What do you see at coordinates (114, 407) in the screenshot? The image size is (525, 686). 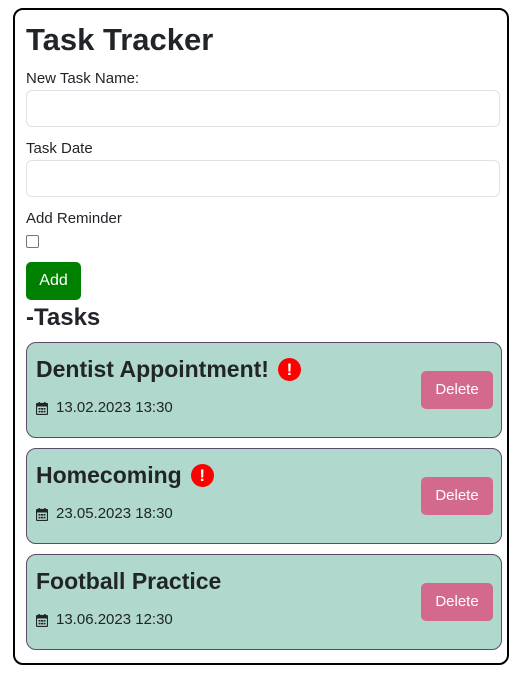 I see `task-date: 13.02.2023 13:30` at bounding box center [114, 407].